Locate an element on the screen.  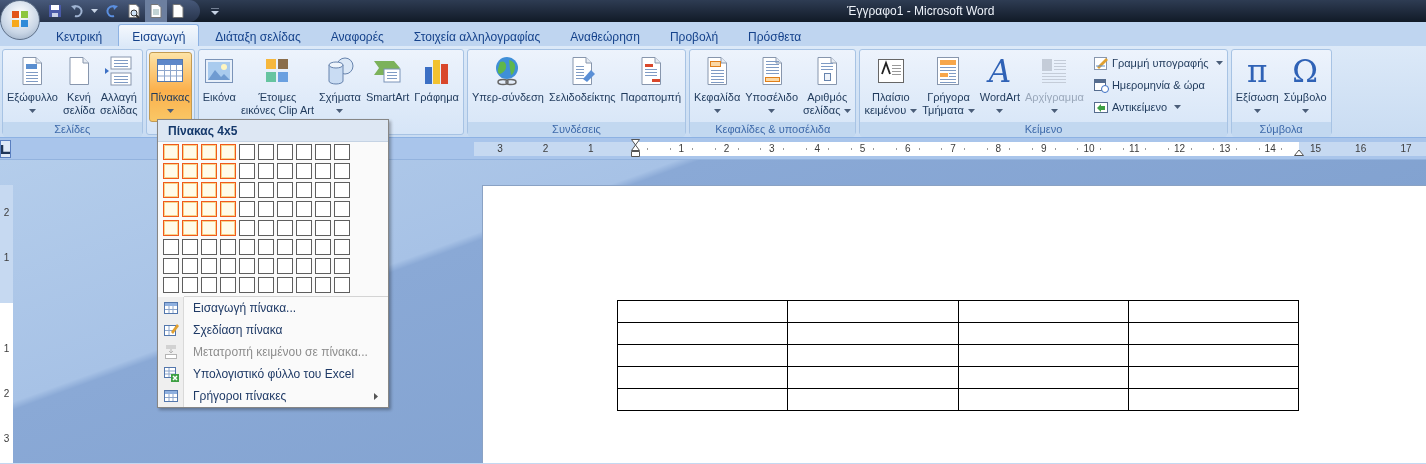
ribbon-button: Κενή σελίδα is located at coordinates (79, 87).